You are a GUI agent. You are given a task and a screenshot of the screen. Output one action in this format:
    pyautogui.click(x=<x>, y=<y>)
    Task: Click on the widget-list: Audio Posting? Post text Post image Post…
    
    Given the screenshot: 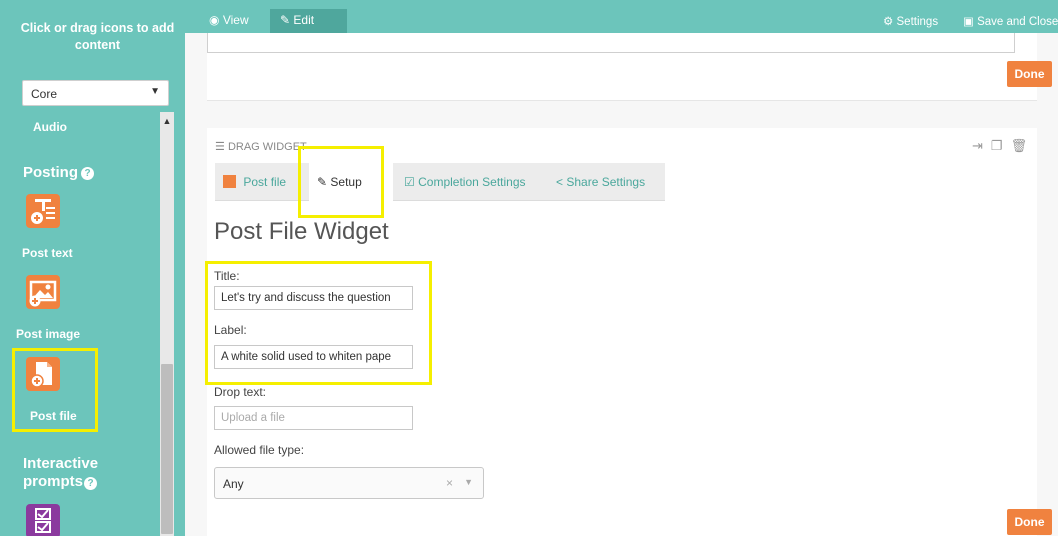 What is the action you would take?
    pyautogui.click(x=92, y=324)
    